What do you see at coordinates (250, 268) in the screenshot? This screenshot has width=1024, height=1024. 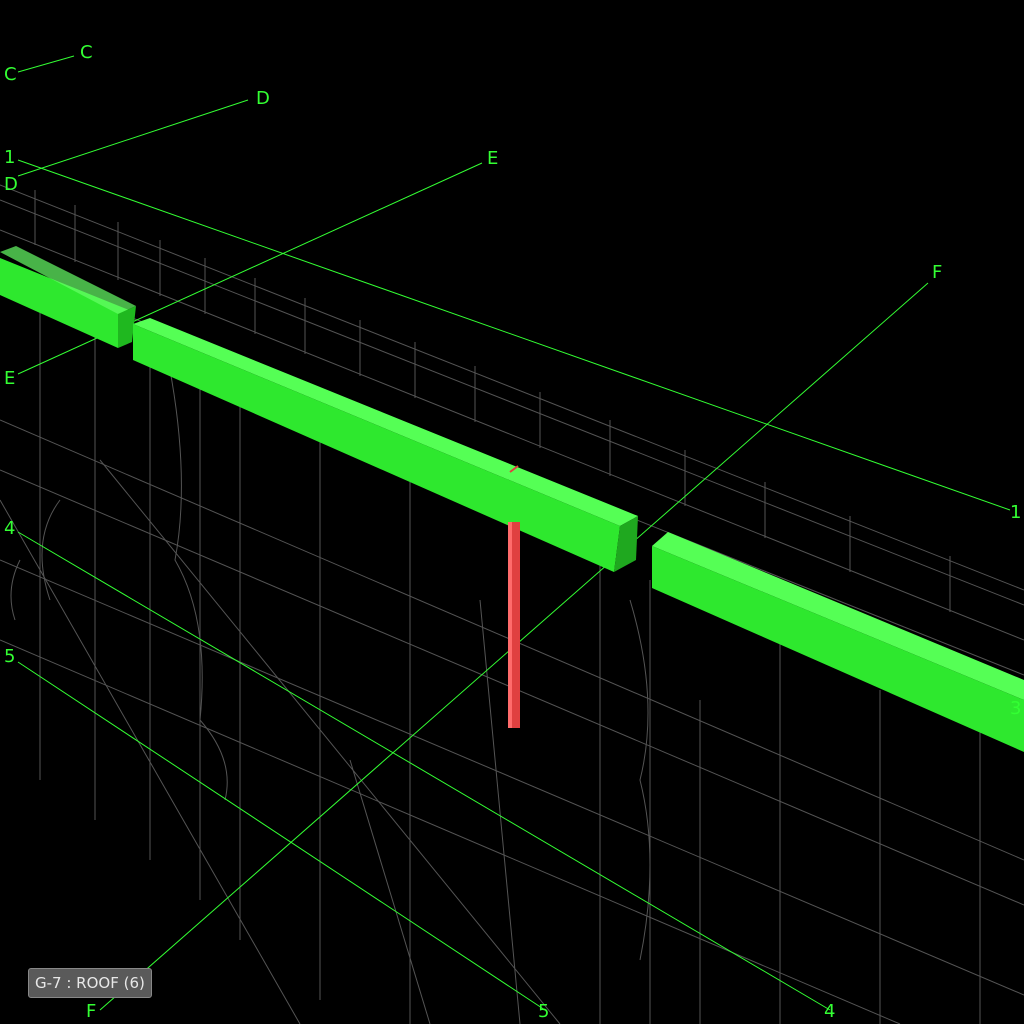 I see `grid-line-e` at bounding box center [250, 268].